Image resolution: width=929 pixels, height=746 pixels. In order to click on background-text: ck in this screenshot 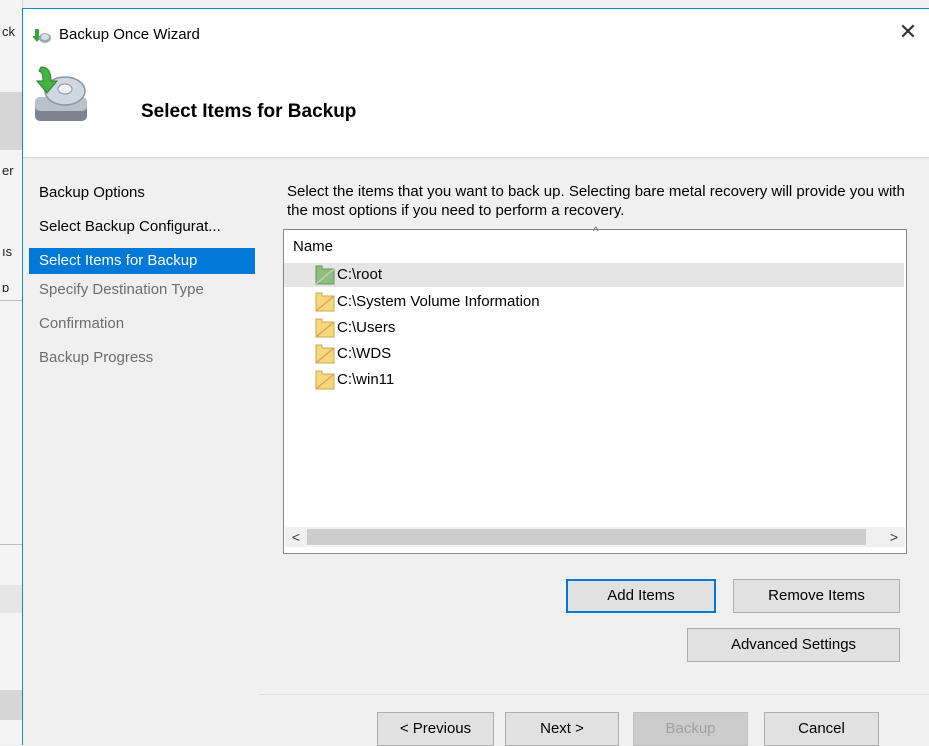, I will do `click(8, 31)`.